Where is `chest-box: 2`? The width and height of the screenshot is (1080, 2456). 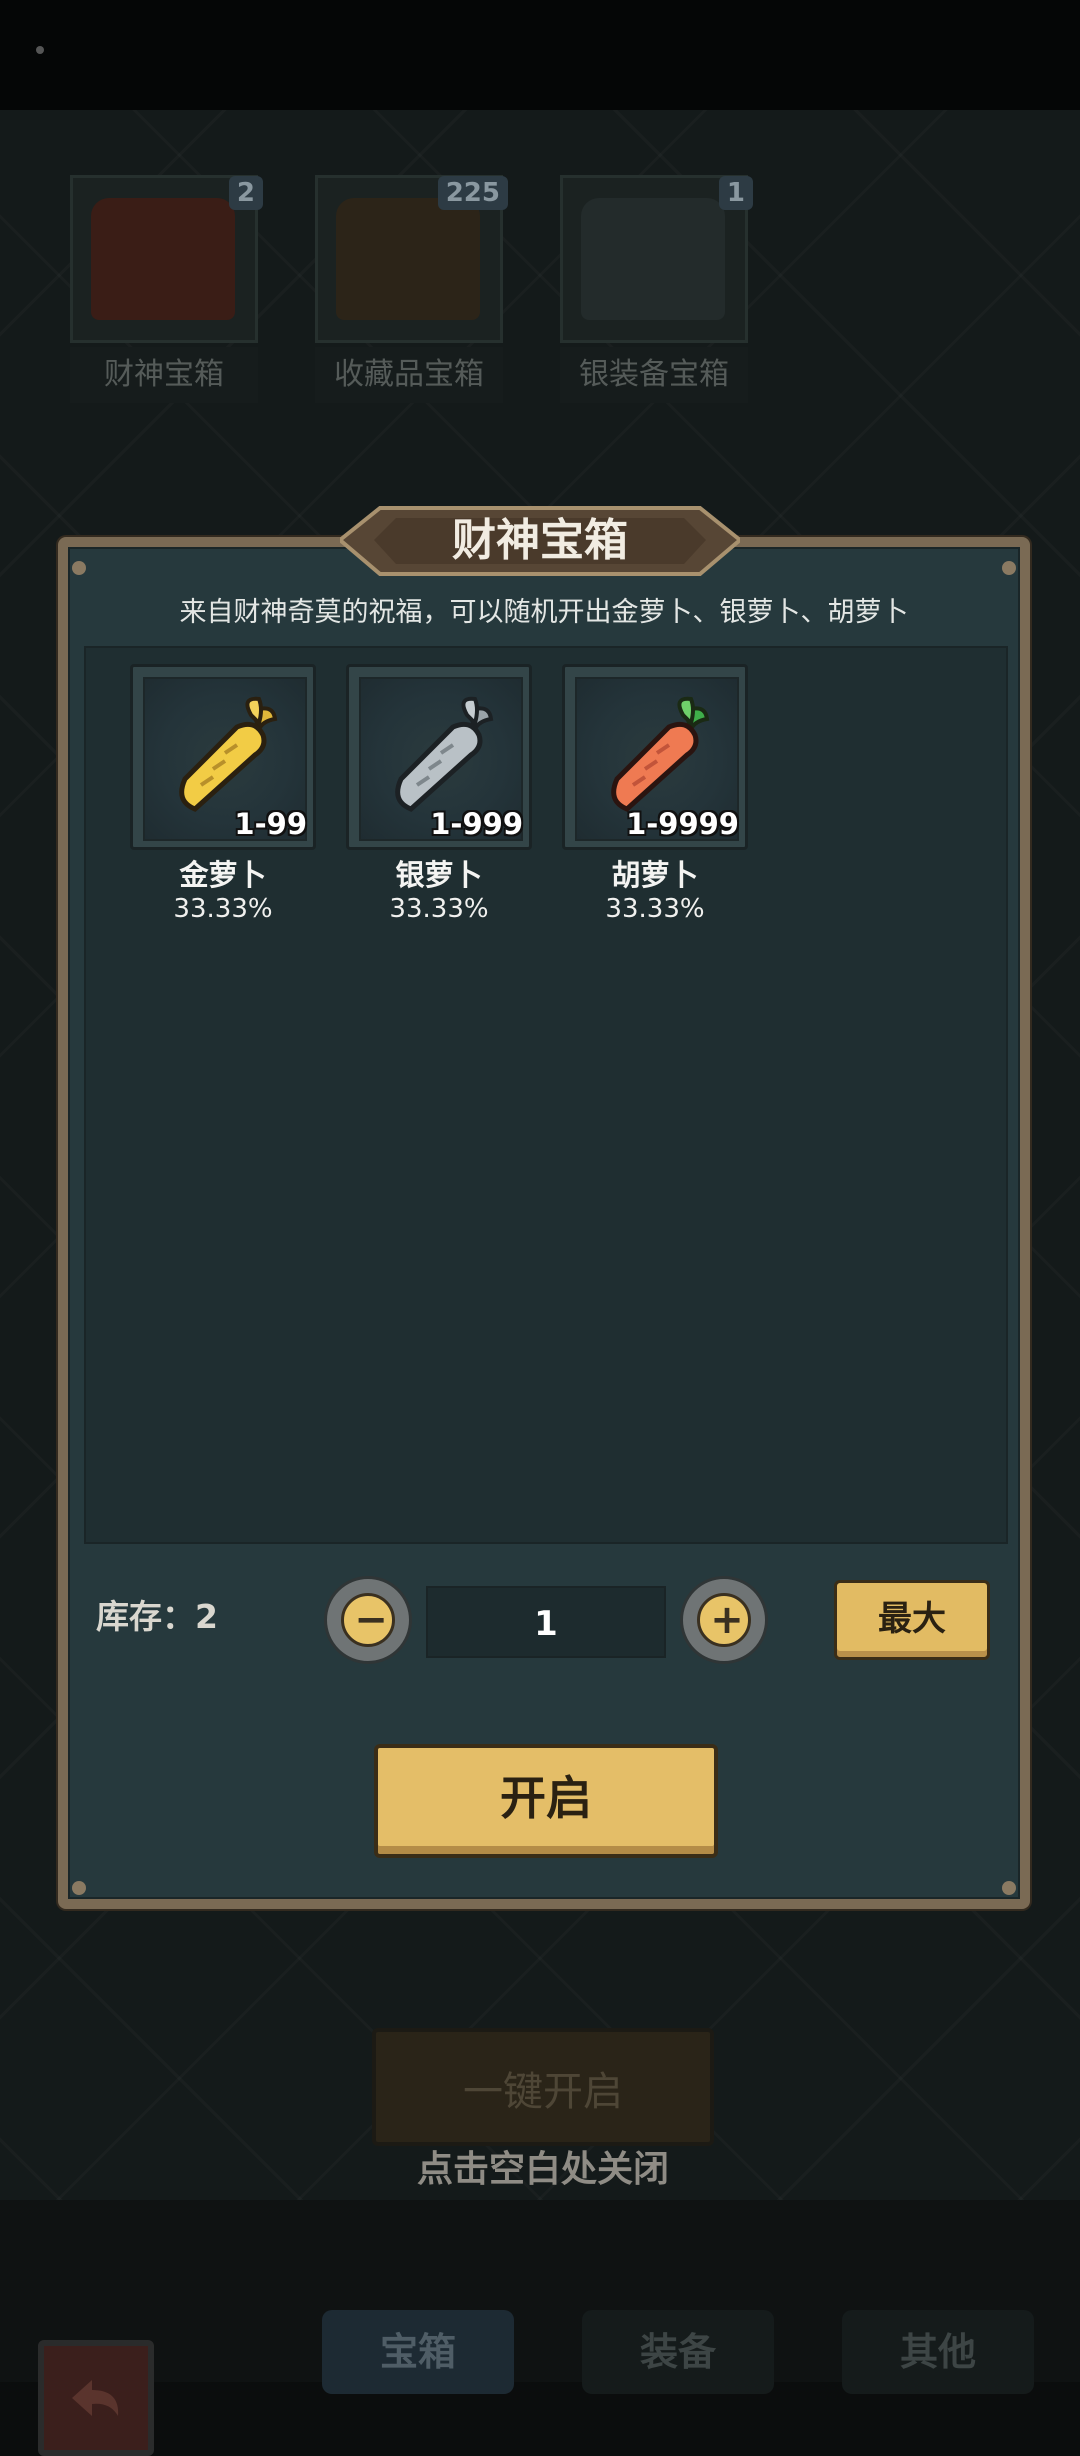
chest-box: 2 is located at coordinates (166, 259).